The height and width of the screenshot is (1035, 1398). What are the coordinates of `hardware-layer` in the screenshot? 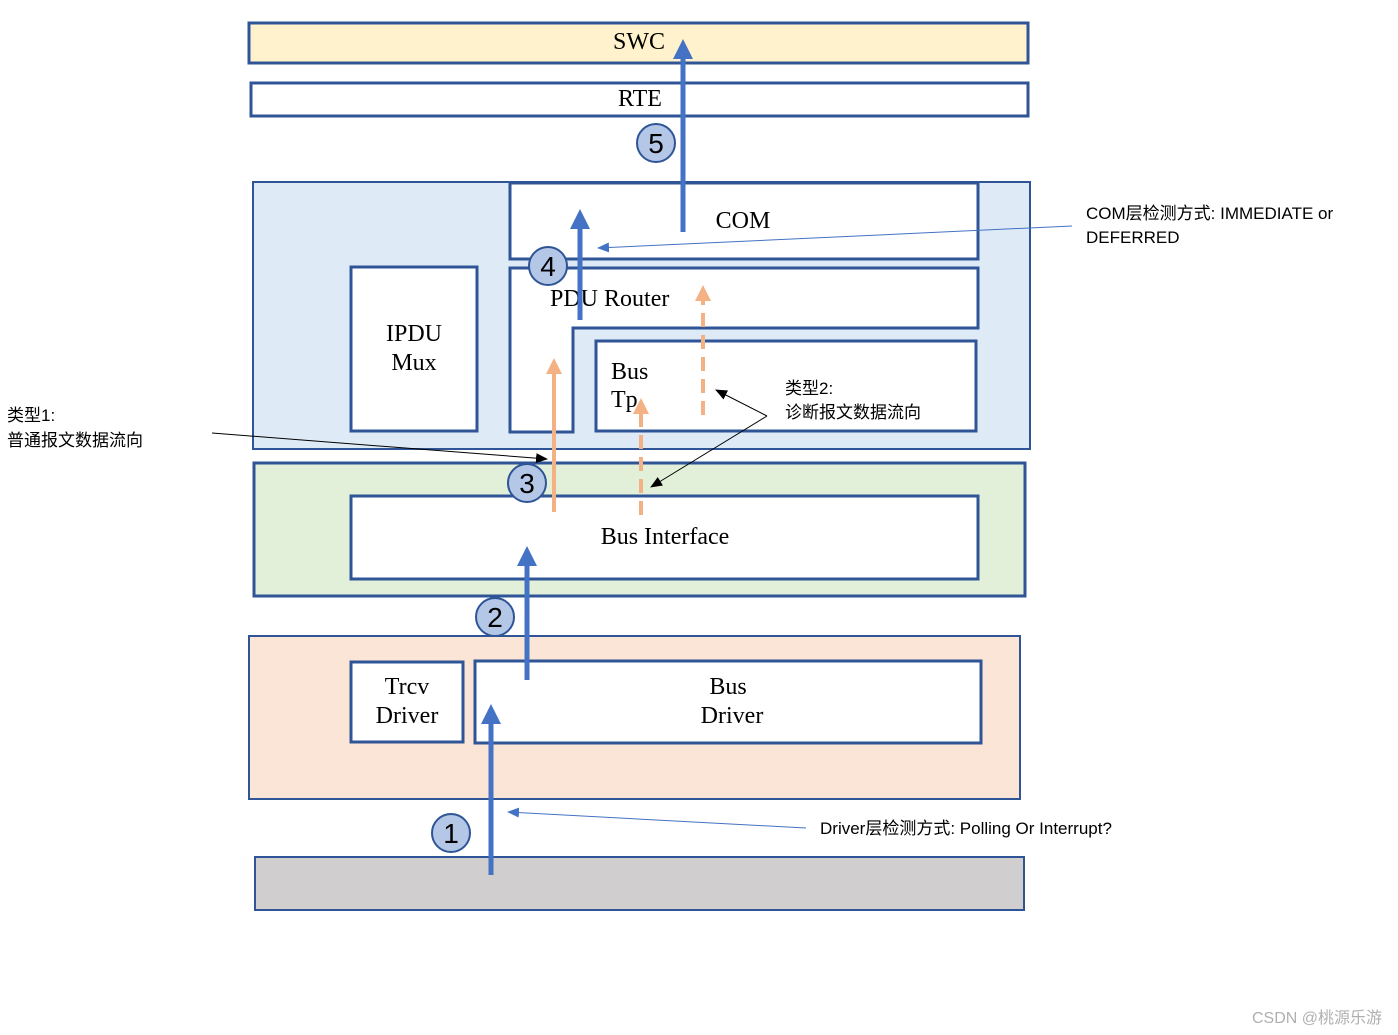 It's located at (639, 883).